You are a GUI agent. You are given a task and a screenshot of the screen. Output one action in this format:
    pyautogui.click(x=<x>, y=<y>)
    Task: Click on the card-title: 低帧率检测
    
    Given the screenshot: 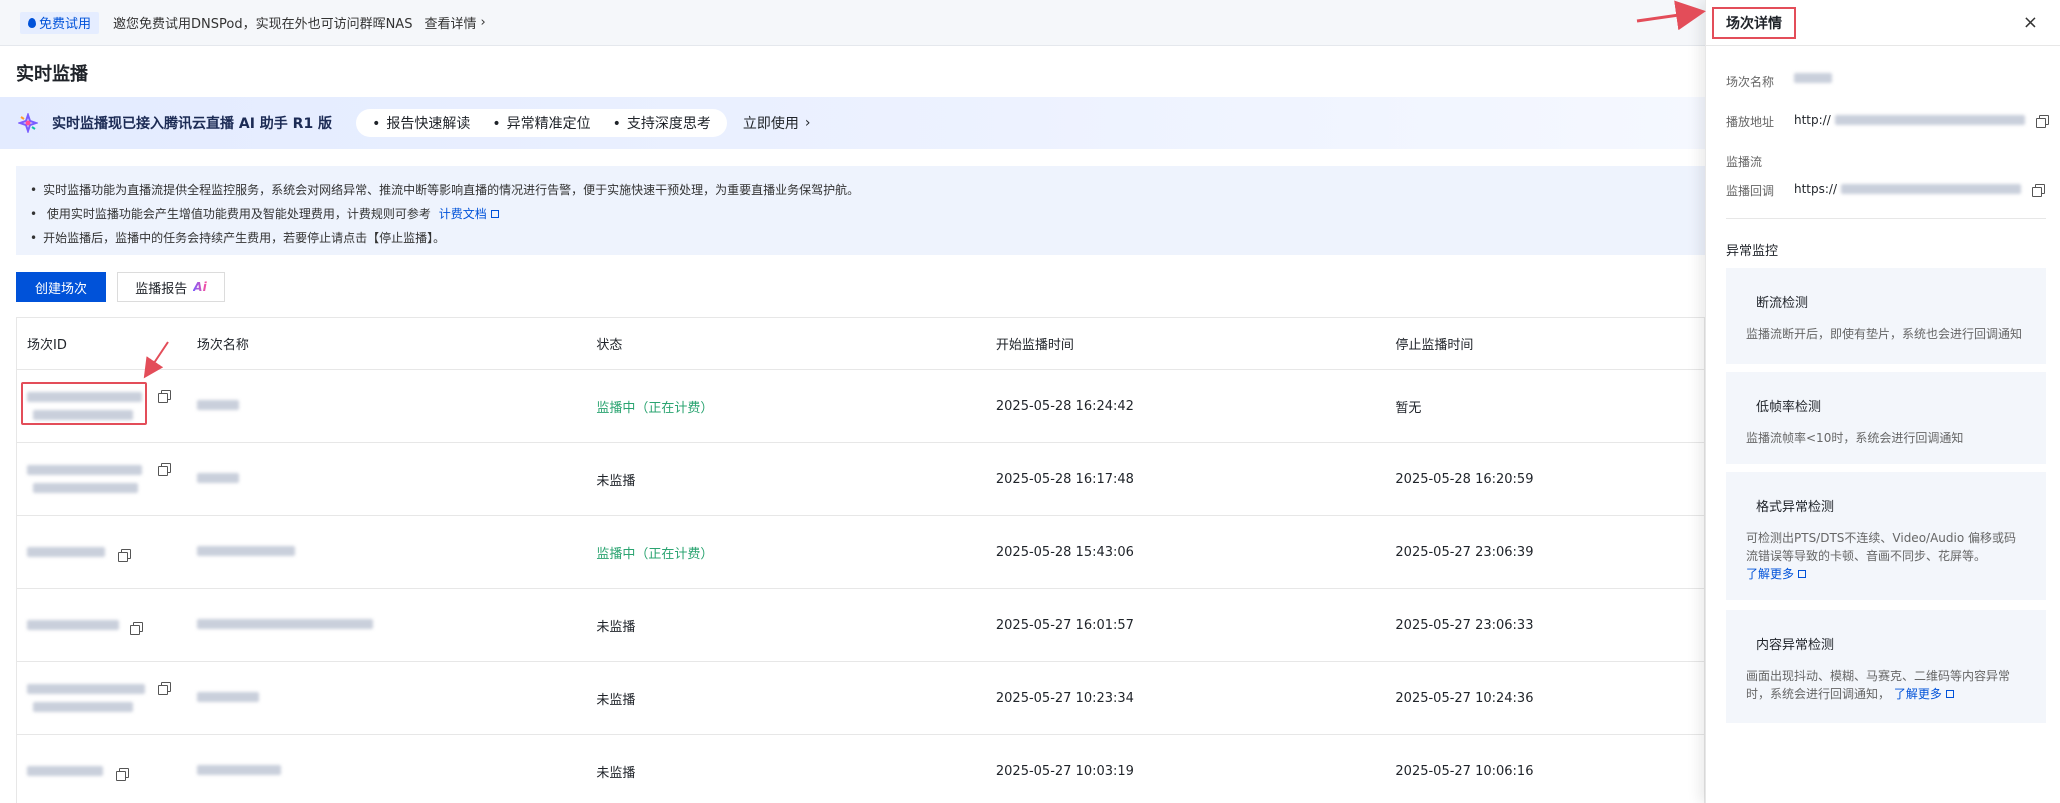 What is the action you would take?
    pyautogui.click(x=1789, y=407)
    